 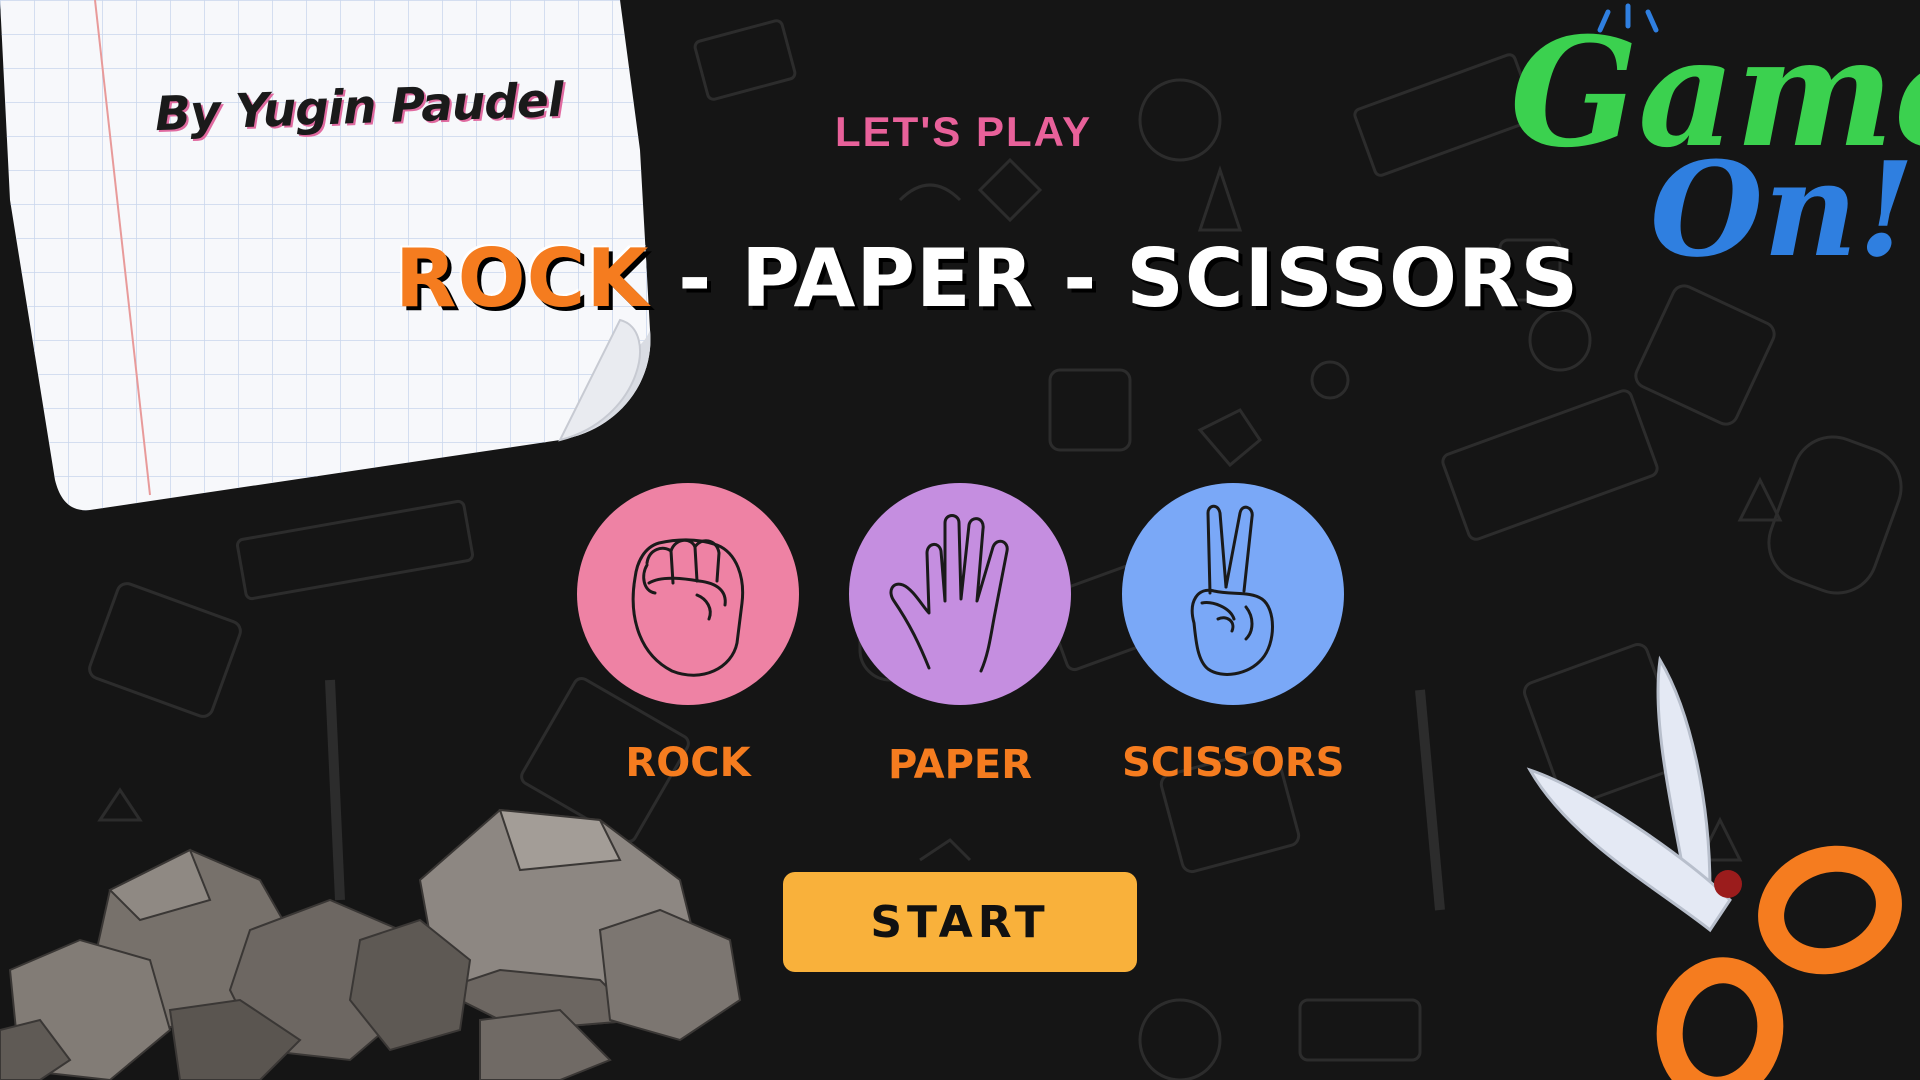 I want to click on rock-choice-button, so click(x=688, y=594).